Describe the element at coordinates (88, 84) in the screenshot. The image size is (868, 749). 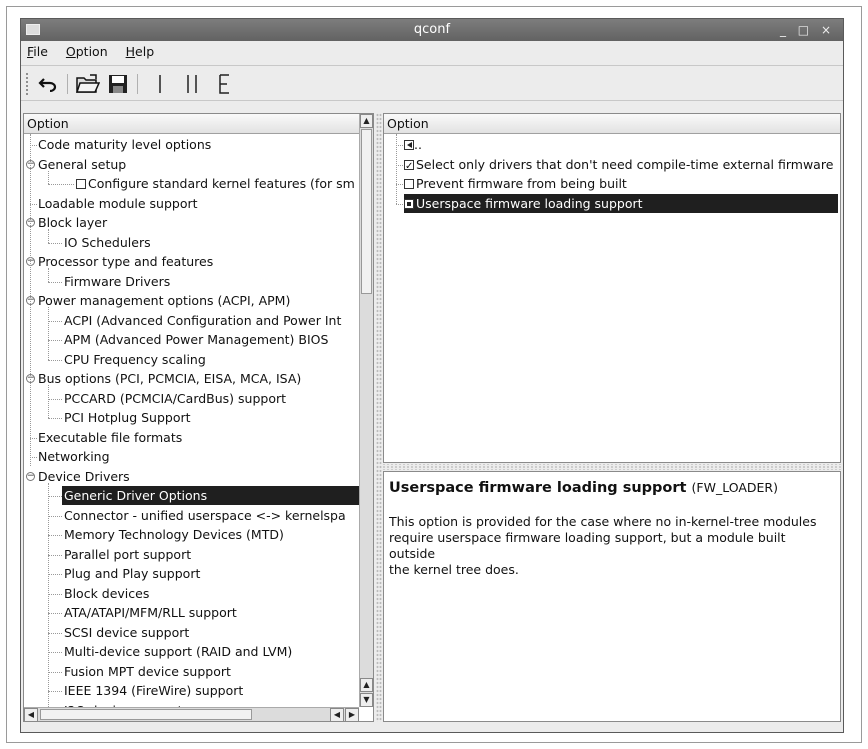
I see `open-folder-icon` at that location.